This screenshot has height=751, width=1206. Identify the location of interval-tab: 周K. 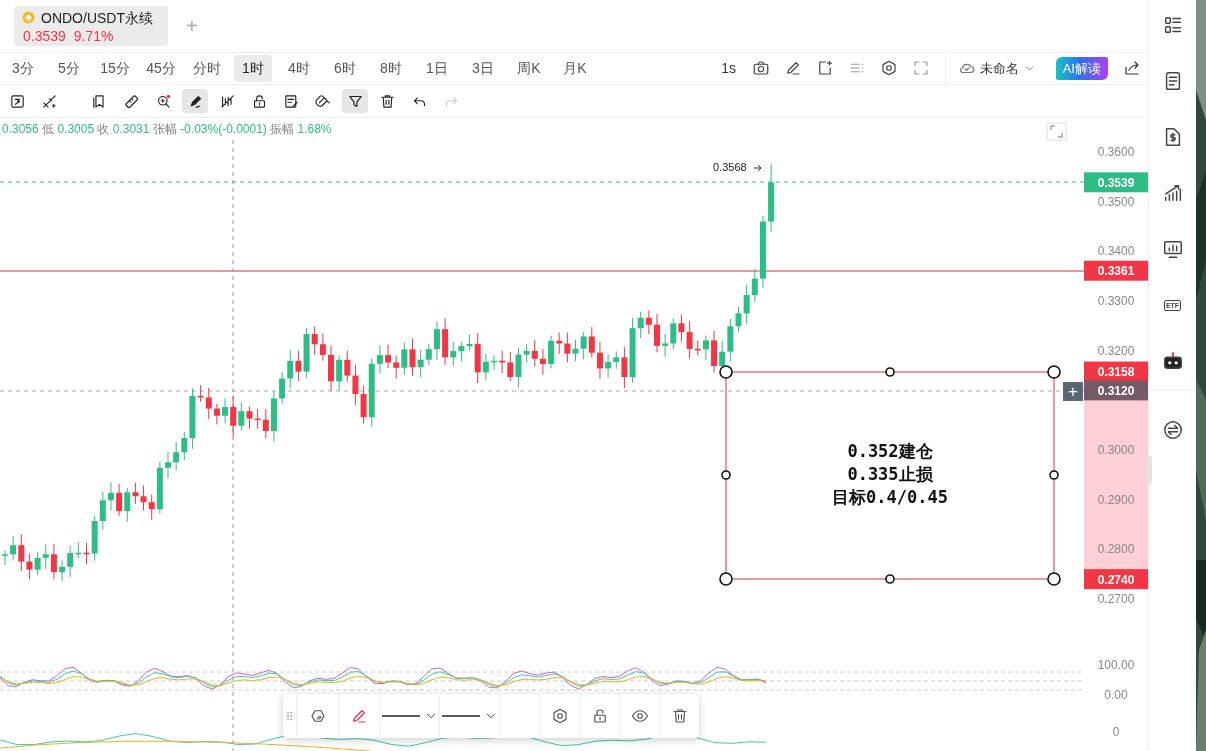
(529, 68).